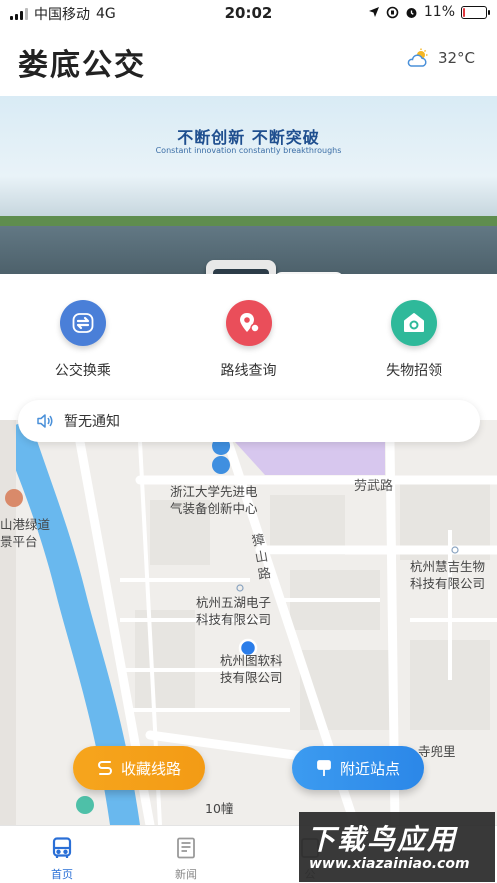 The width and height of the screenshot is (497, 883). What do you see at coordinates (369, 768) in the screenshot?
I see `nearby-stops-label: 附近站点` at bounding box center [369, 768].